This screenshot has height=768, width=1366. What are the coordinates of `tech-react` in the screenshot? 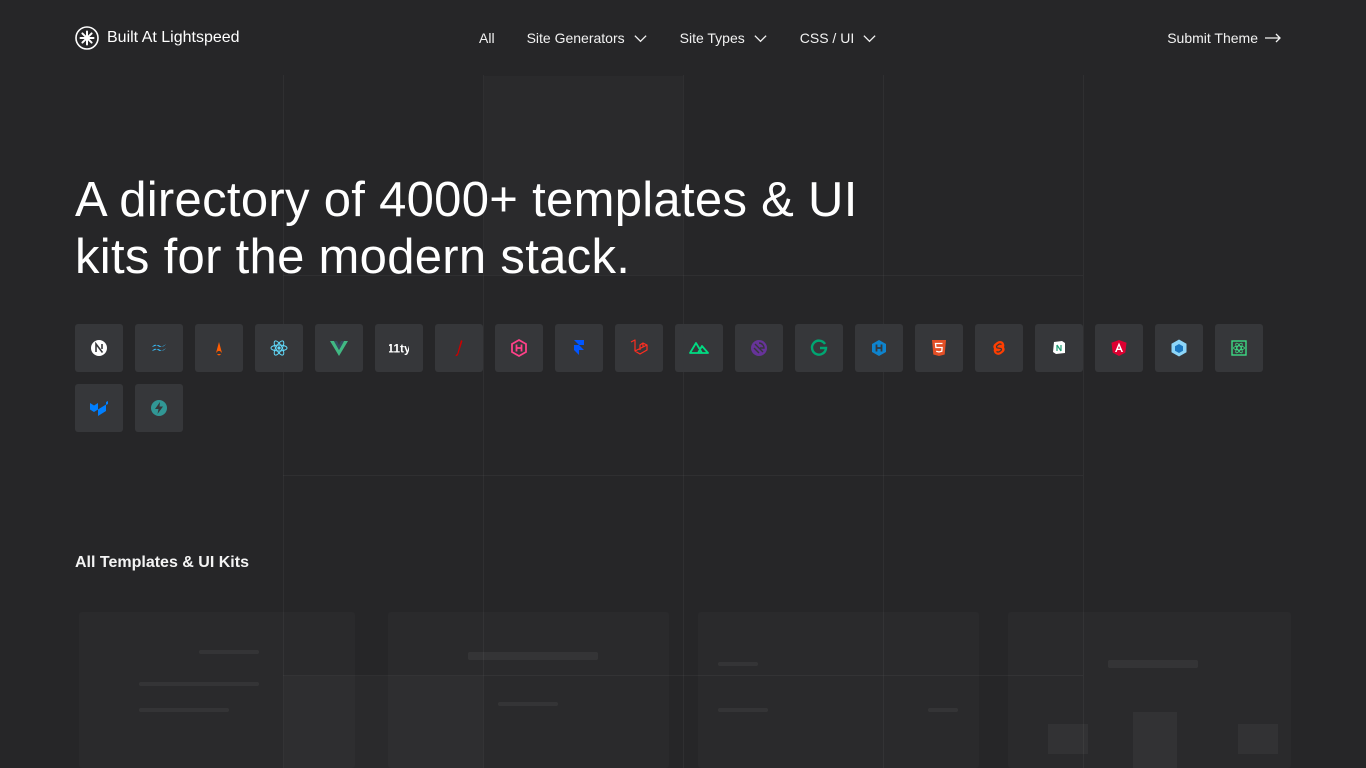 It's located at (279, 348).